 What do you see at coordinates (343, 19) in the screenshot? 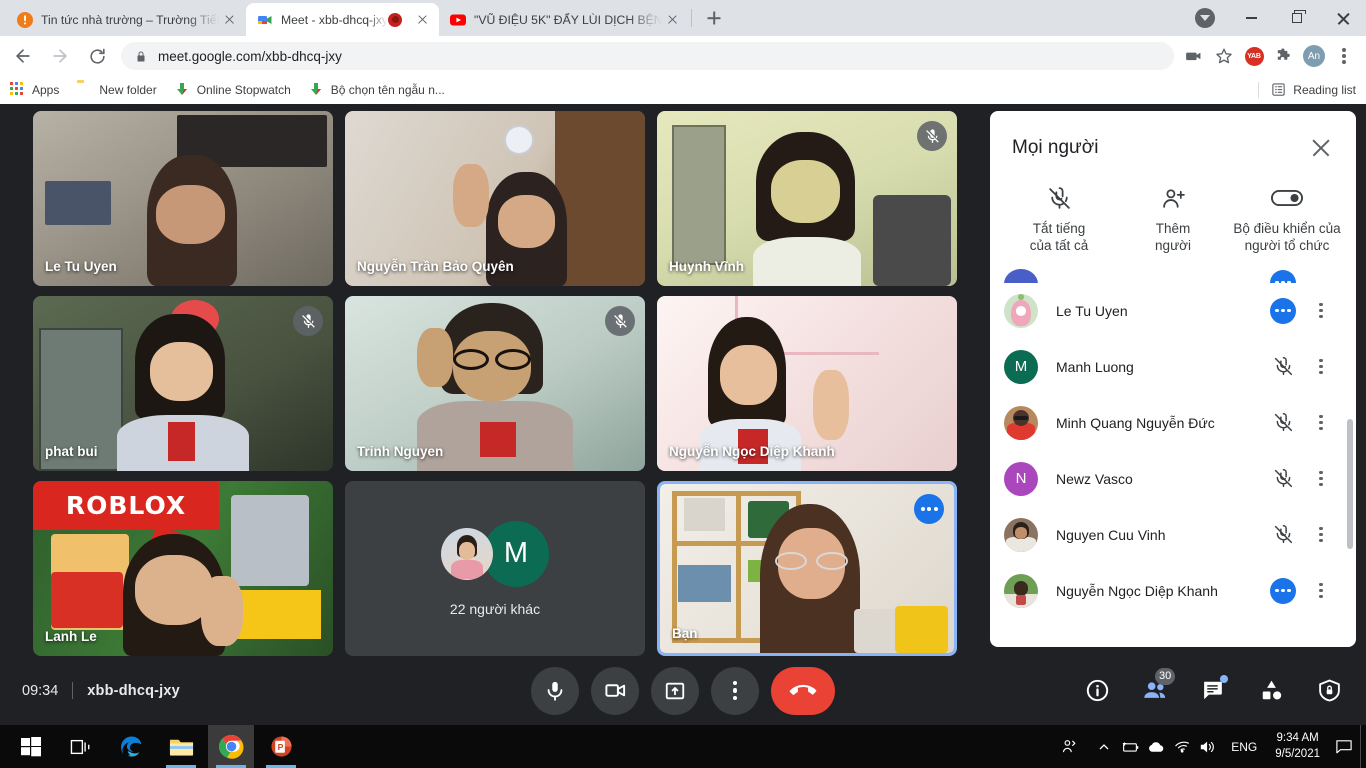
I see `browser-tab-1: Meet - xbb-dhcq-jxy` at bounding box center [343, 19].